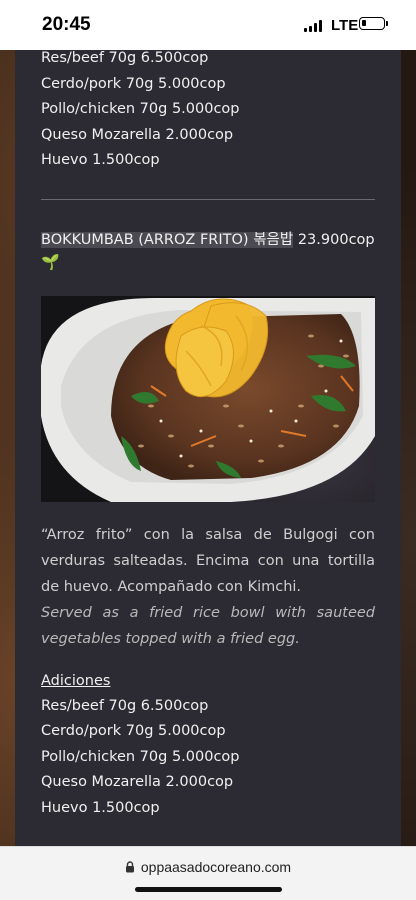 This screenshot has height=900, width=416. Describe the element at coordinates (208, 251) in the screenshot. I see `dish-title: BOKKUMBAB (ARROZ FRITO) 볶음밥 23.900cop 🌱` at that location.